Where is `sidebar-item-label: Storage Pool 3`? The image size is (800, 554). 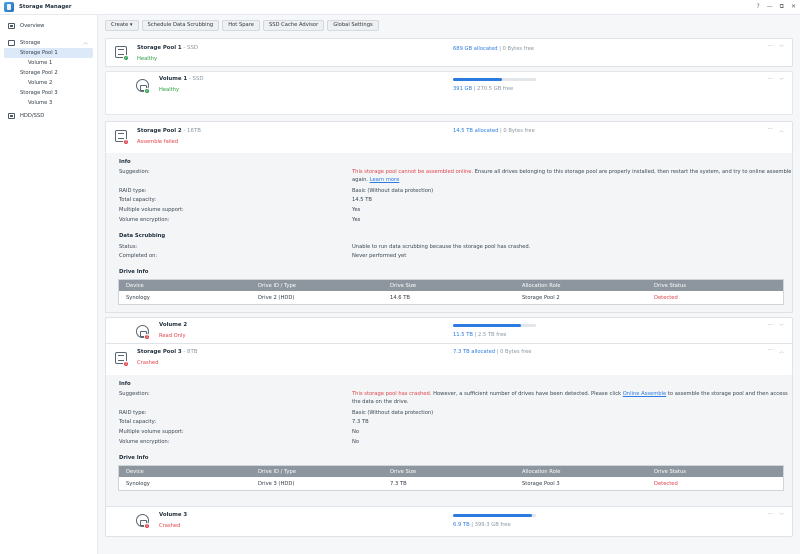
sidebar-item-label: Storage Pool 3 is located at coordinates (39, 93).